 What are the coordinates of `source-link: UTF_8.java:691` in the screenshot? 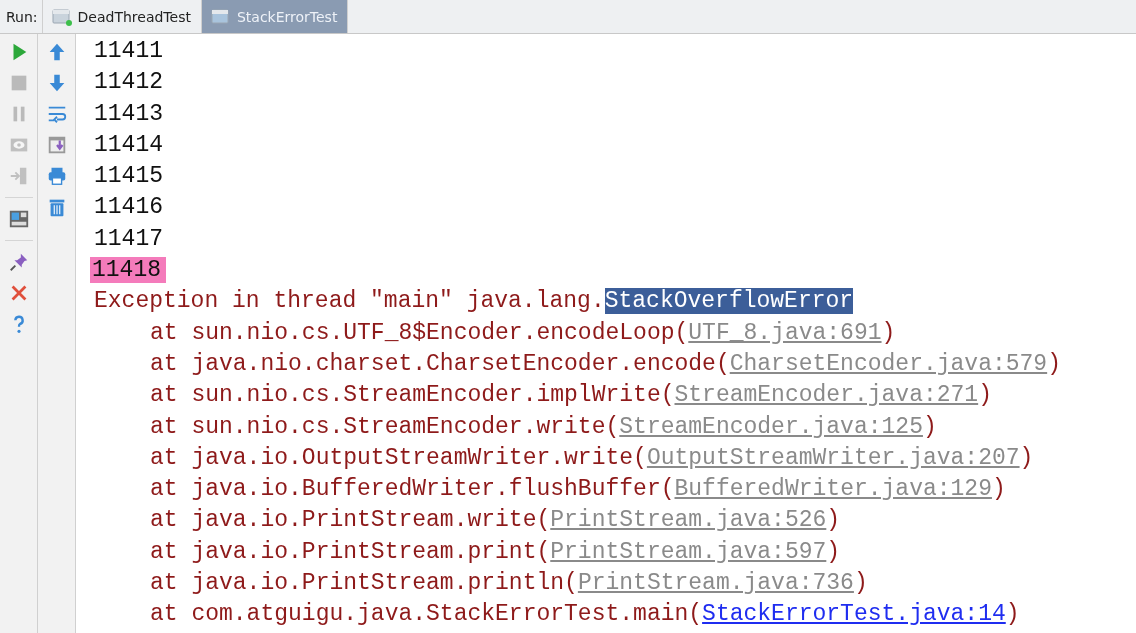 It's located at (785, 332).